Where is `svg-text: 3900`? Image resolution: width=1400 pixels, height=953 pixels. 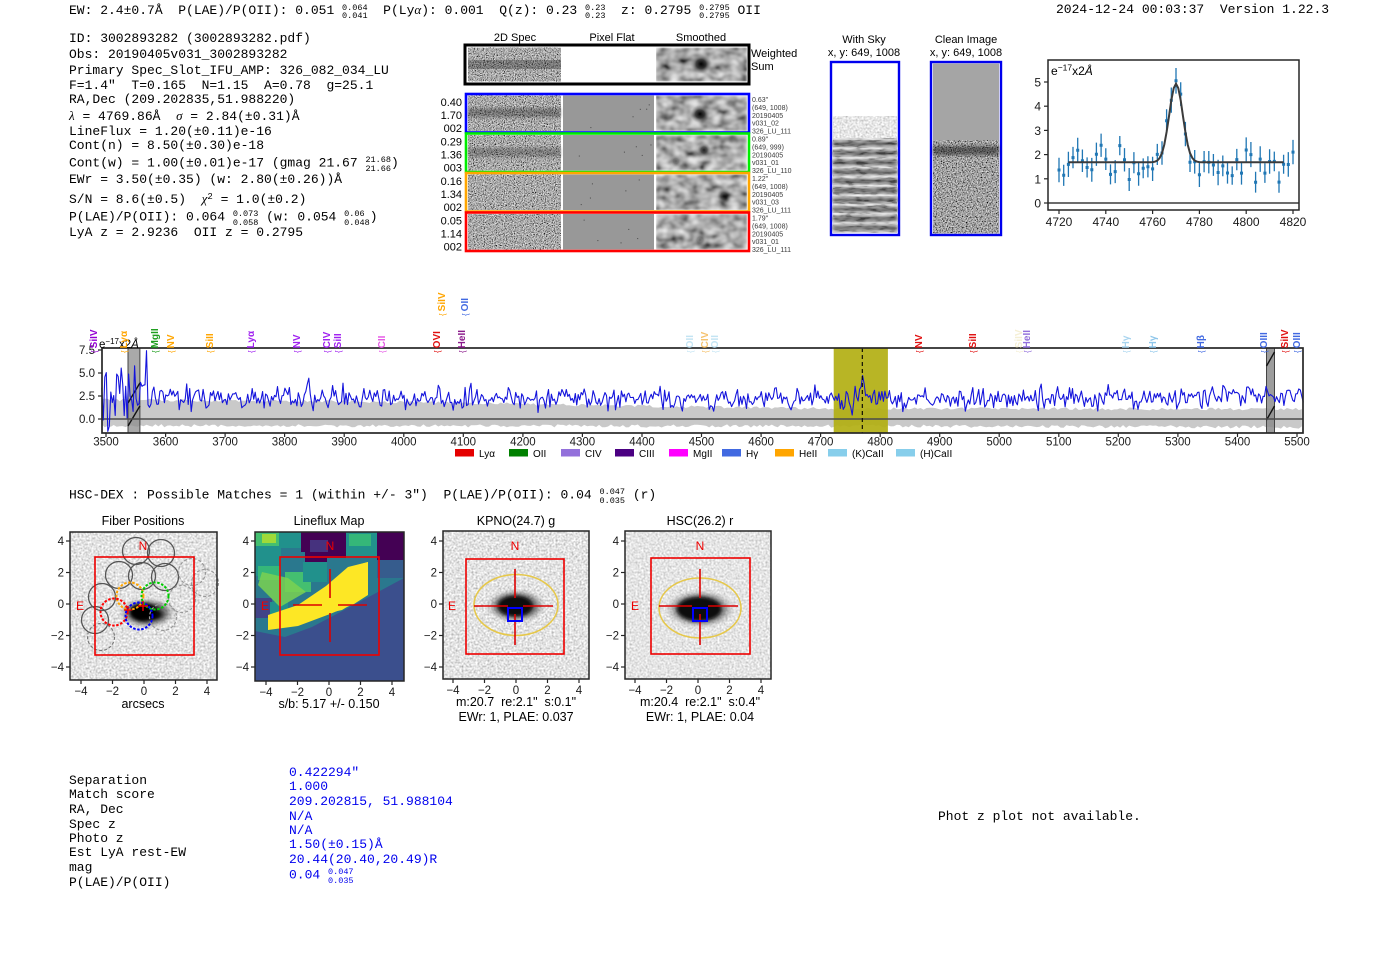 svg-text: 3900 is located at coordinates (344, 443).